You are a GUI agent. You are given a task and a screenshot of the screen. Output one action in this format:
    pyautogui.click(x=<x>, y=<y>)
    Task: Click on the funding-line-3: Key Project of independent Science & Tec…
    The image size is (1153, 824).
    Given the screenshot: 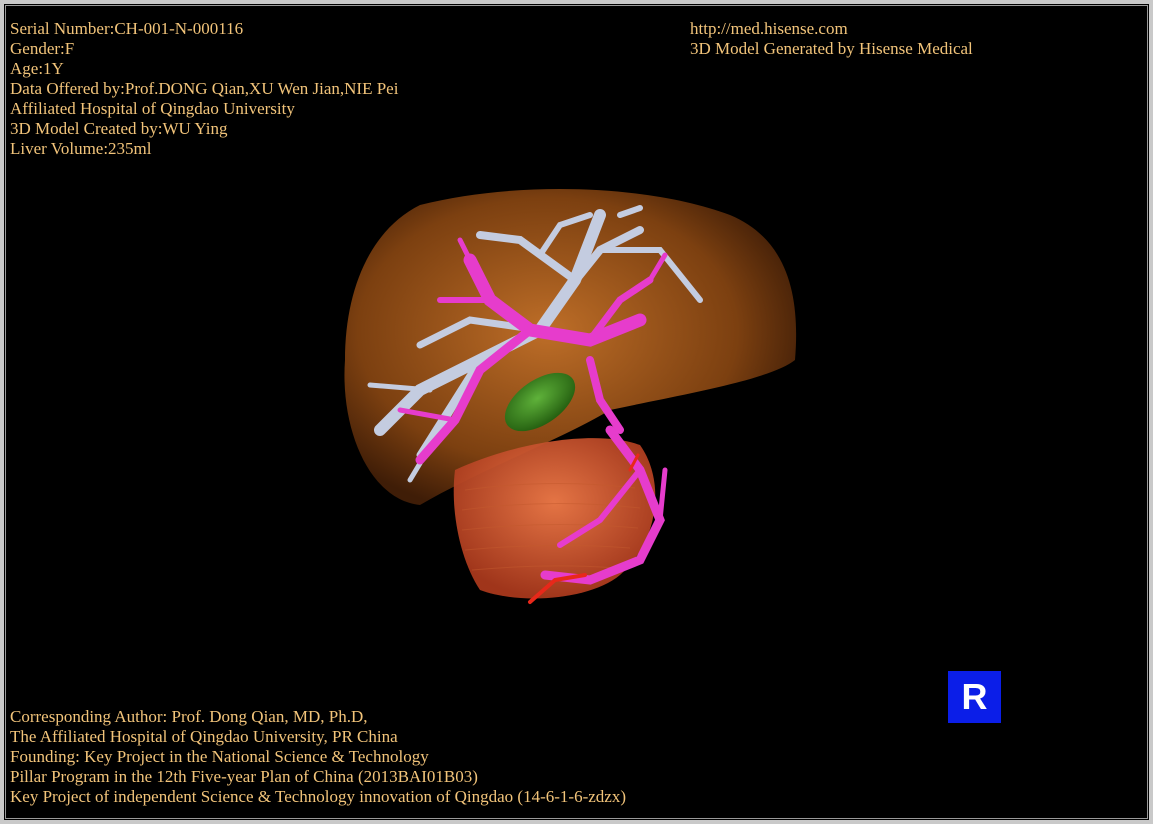 What is the action you would take?
    pyautogui.click(x=318, y=796)
    